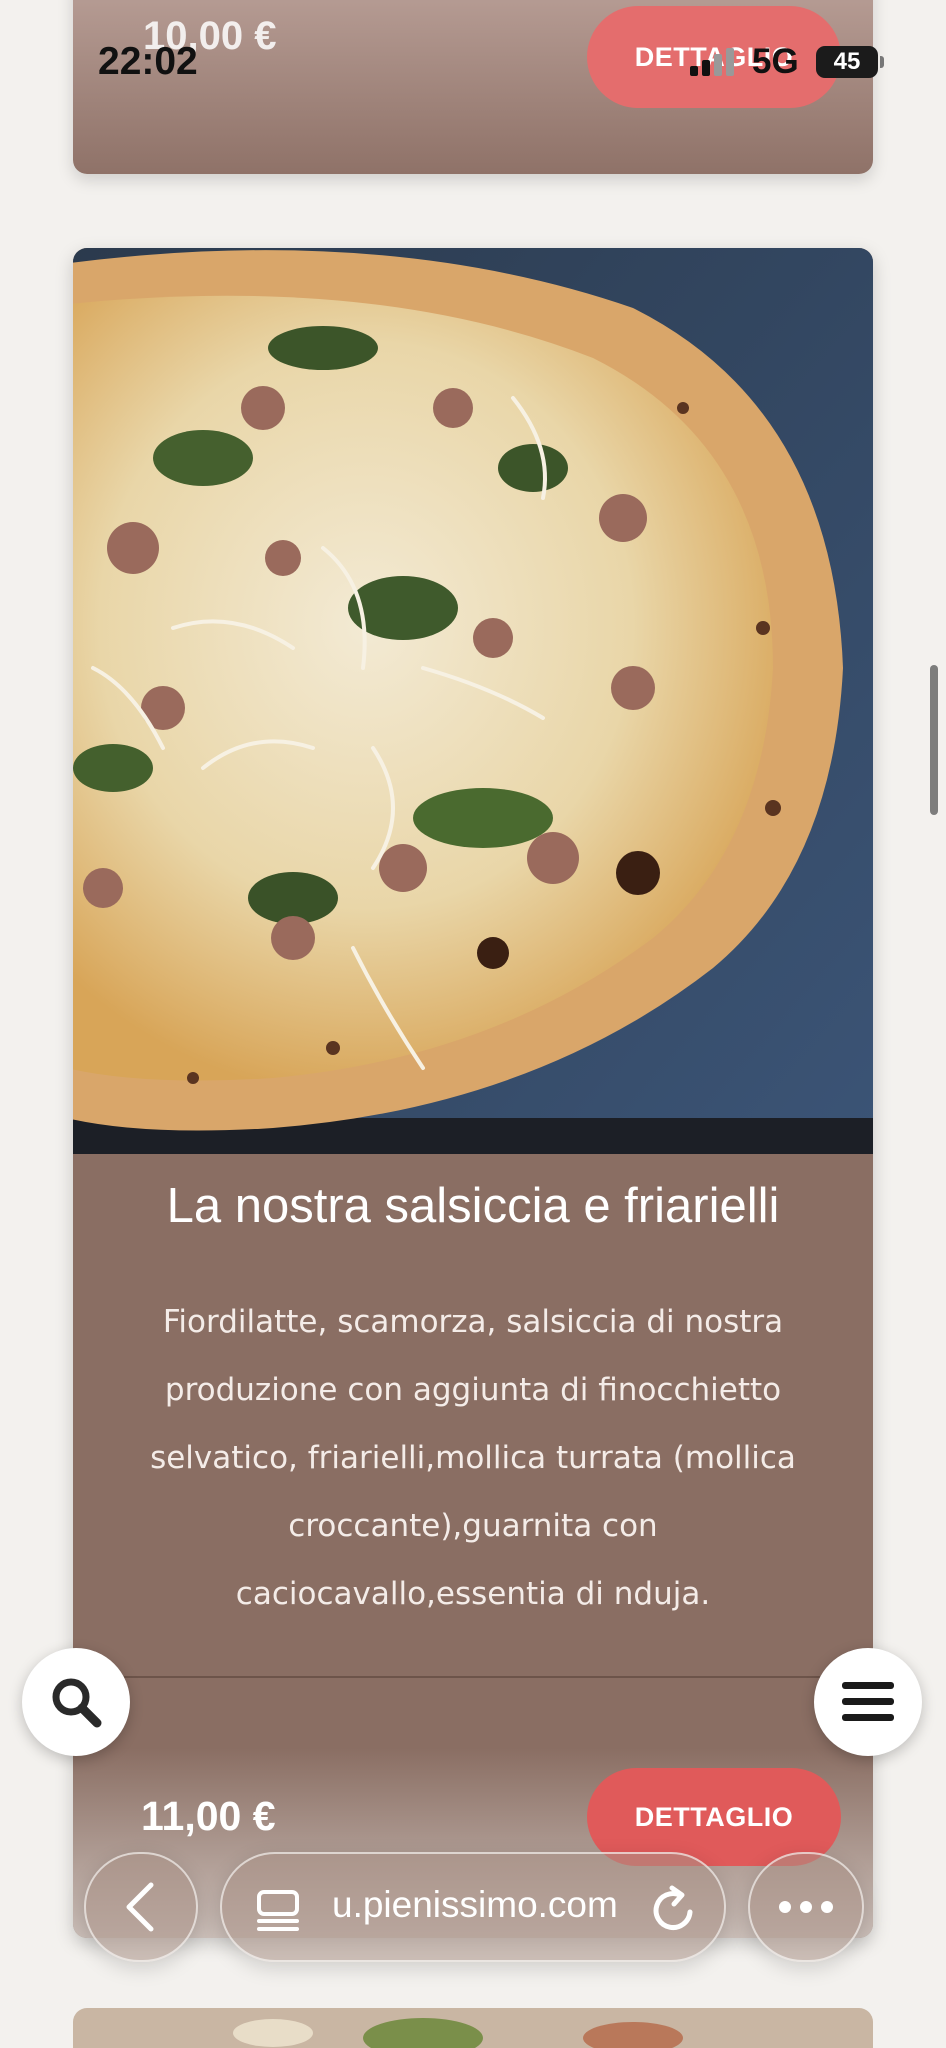 Image resolution: width=946 pixels, height=2048 pixels. Describe the element at coordinates (473, 60) in the screenshot. I see `status-bar: 22:02 5G 45` at that location.